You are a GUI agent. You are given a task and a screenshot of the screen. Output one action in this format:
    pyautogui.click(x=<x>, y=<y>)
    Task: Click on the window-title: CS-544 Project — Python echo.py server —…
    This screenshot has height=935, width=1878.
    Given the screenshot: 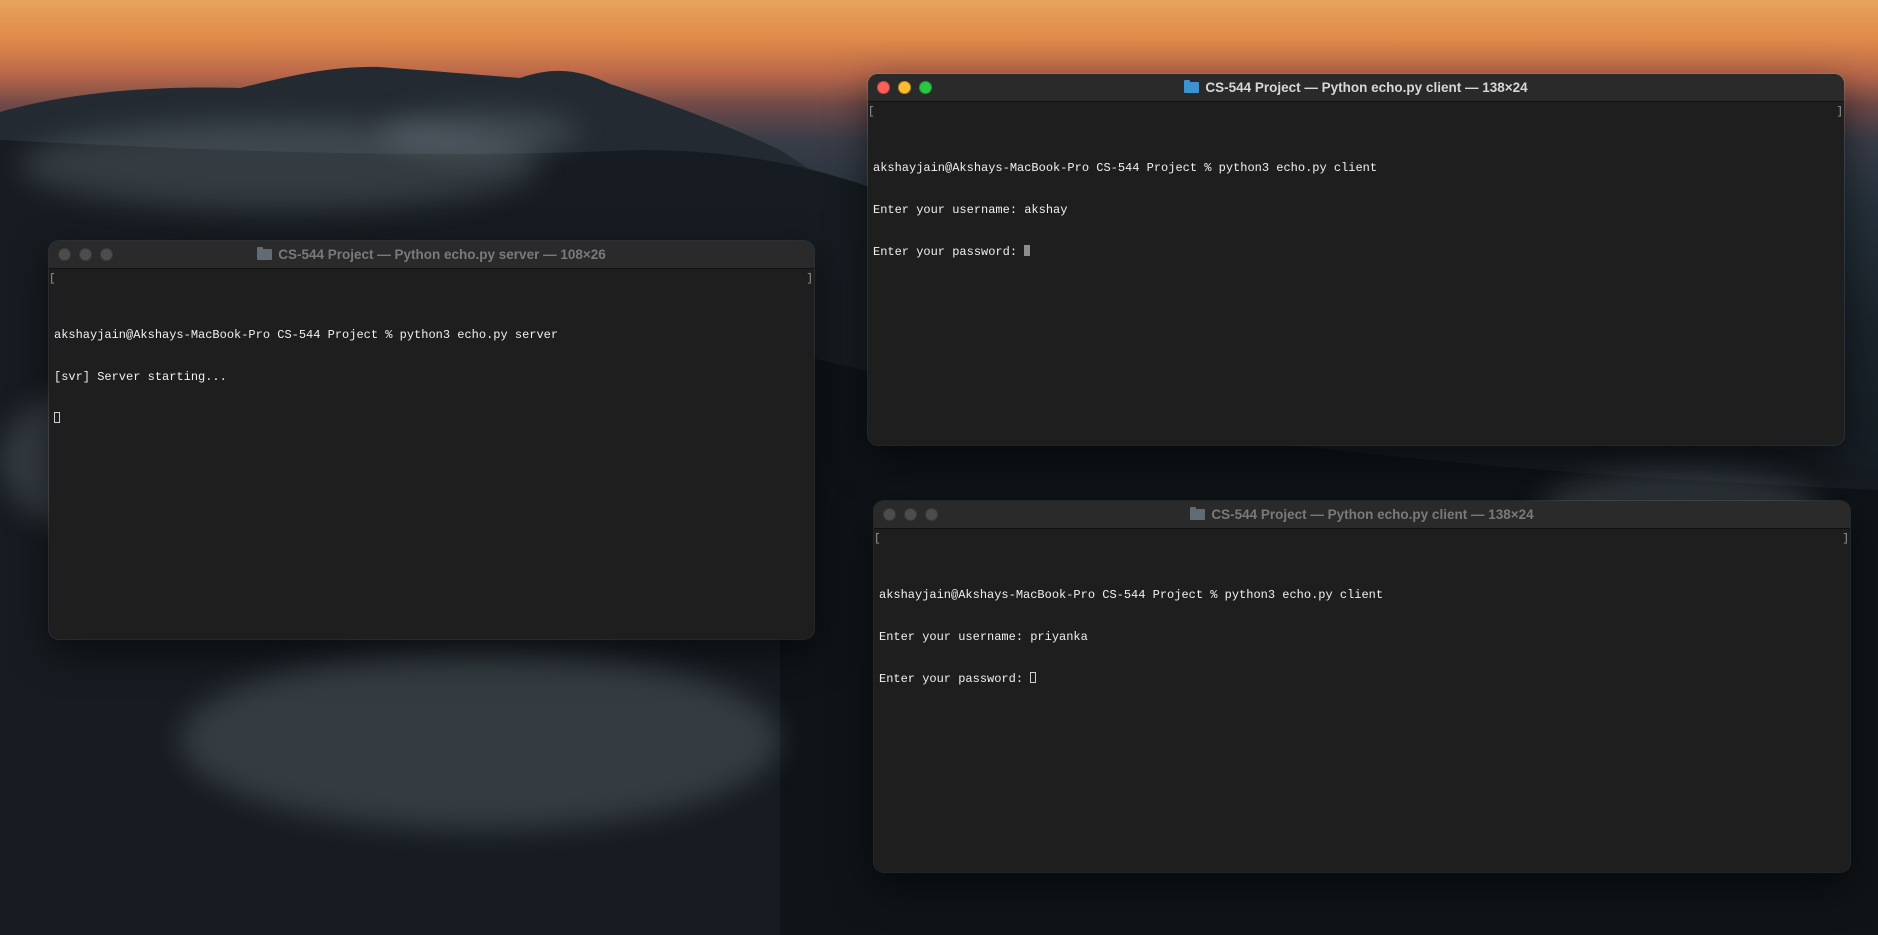 What is the action you would take?
    pyautogui.click(x=431, y=254)
    